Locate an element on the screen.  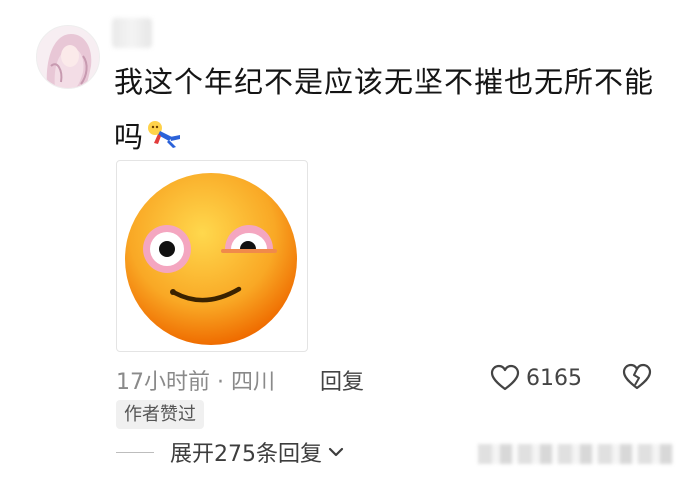
divider-line is located at coordinates (135, 452).